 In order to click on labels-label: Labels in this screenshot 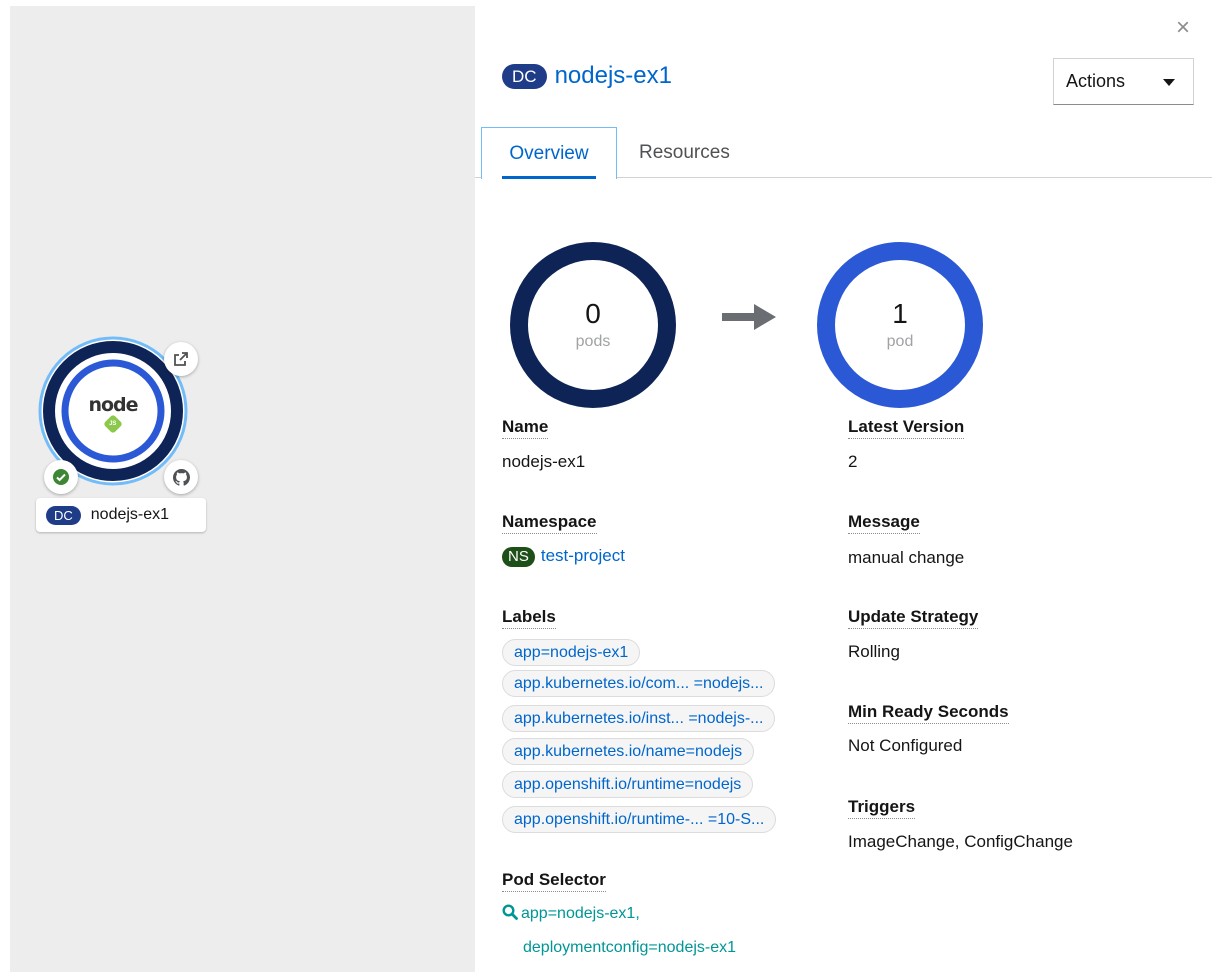, I will do `click(529, 618)`.